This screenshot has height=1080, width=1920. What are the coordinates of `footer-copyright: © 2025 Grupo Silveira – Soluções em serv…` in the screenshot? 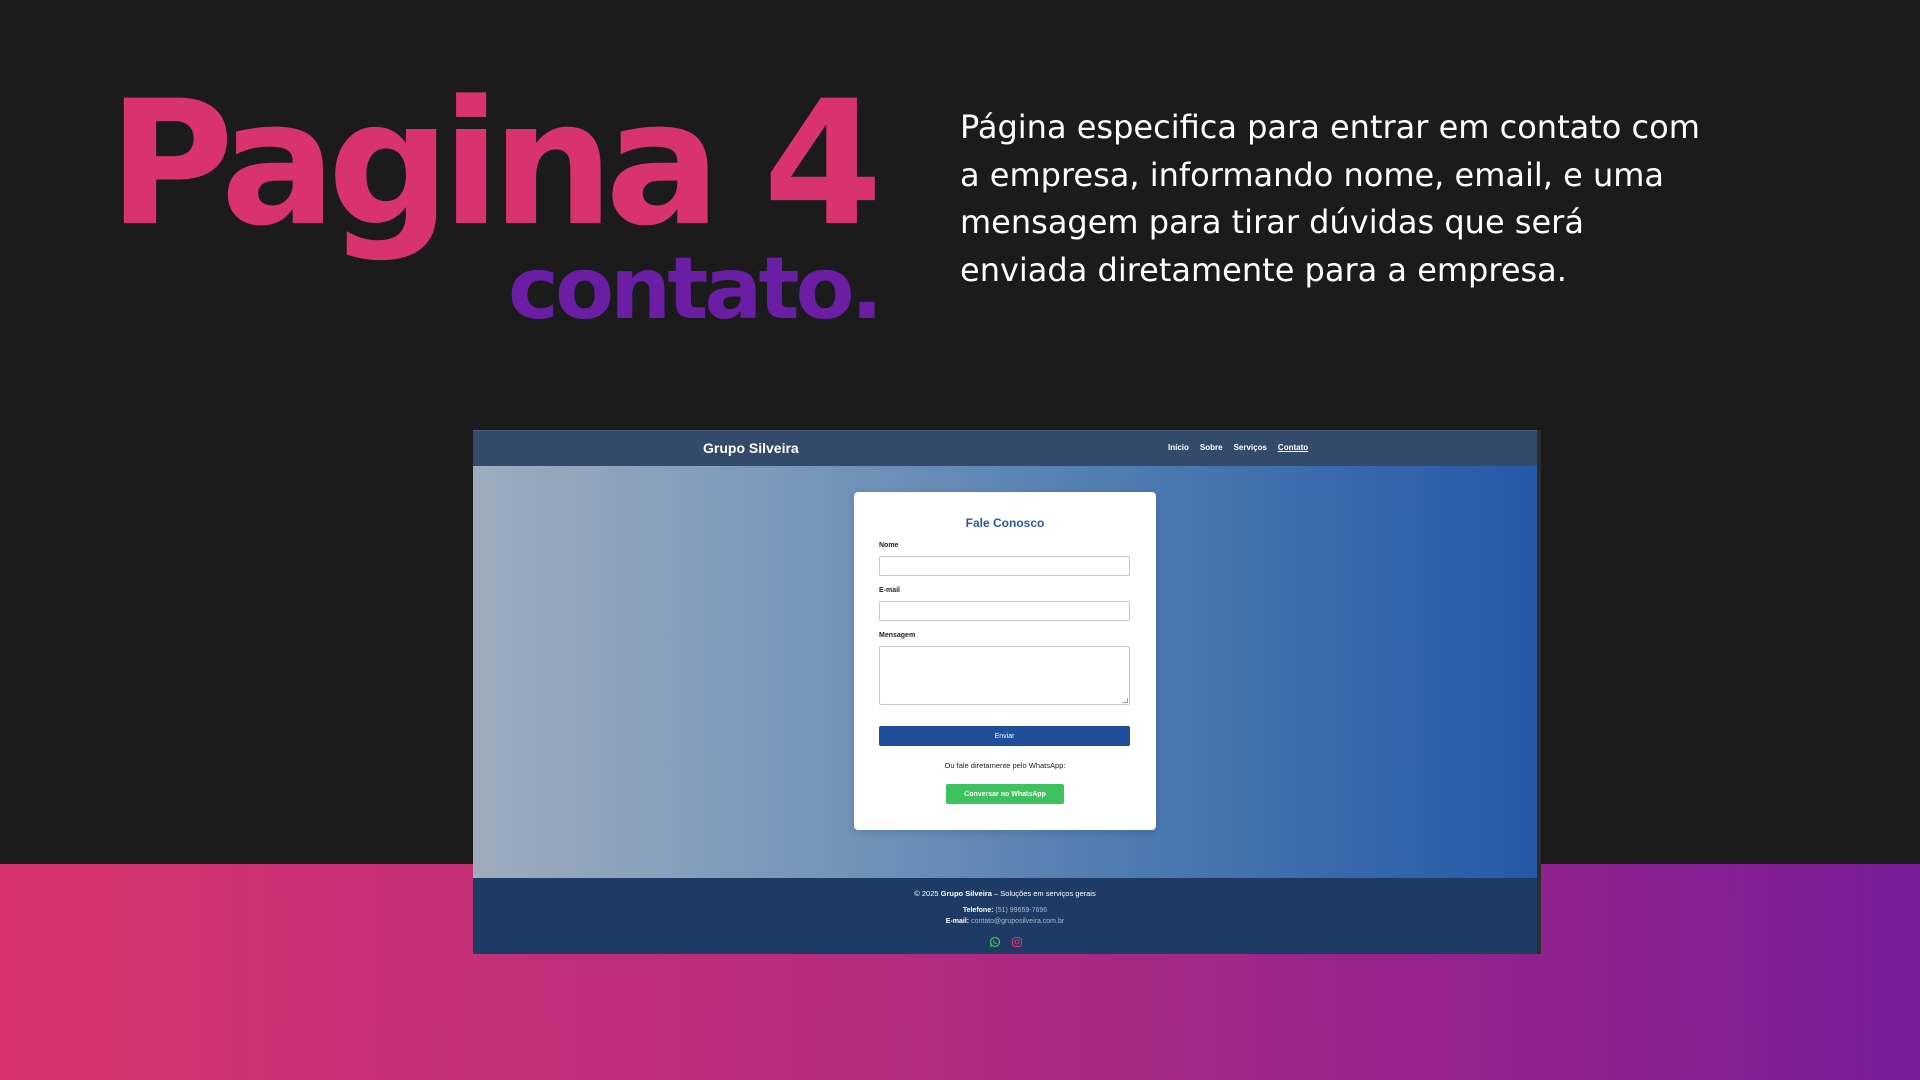 It's located at (1005, 893).